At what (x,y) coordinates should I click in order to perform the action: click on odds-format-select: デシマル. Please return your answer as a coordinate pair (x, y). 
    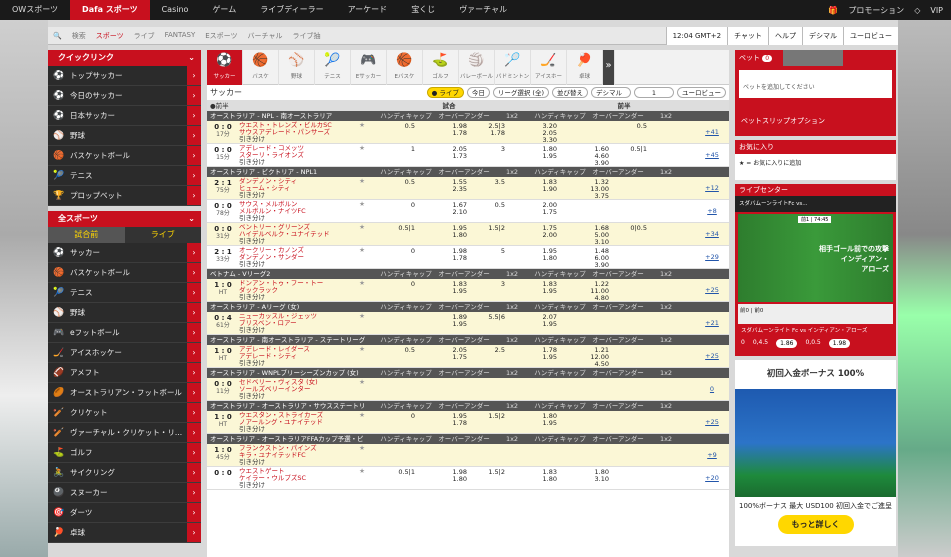
    Looking at the image, I should click on (611, 92).